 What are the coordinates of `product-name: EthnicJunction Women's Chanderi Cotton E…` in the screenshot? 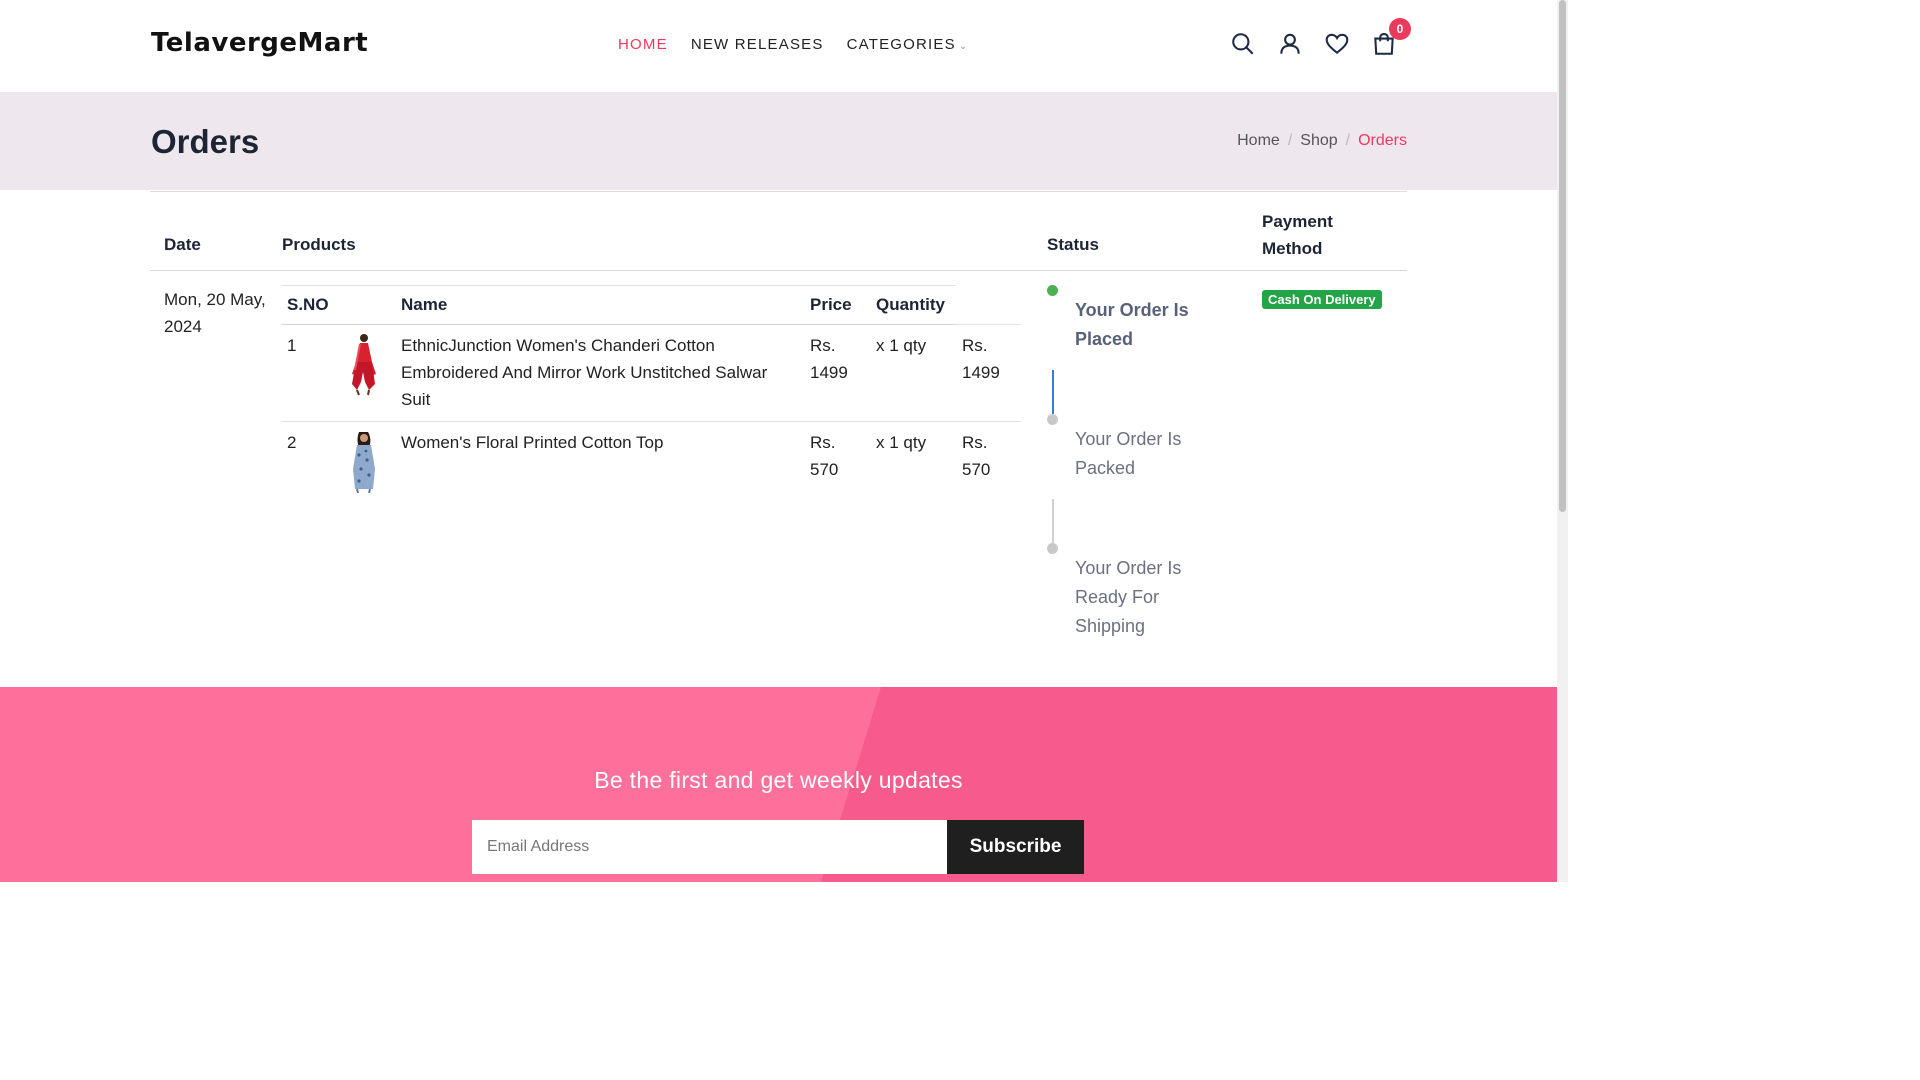 It's located at (599, 373).